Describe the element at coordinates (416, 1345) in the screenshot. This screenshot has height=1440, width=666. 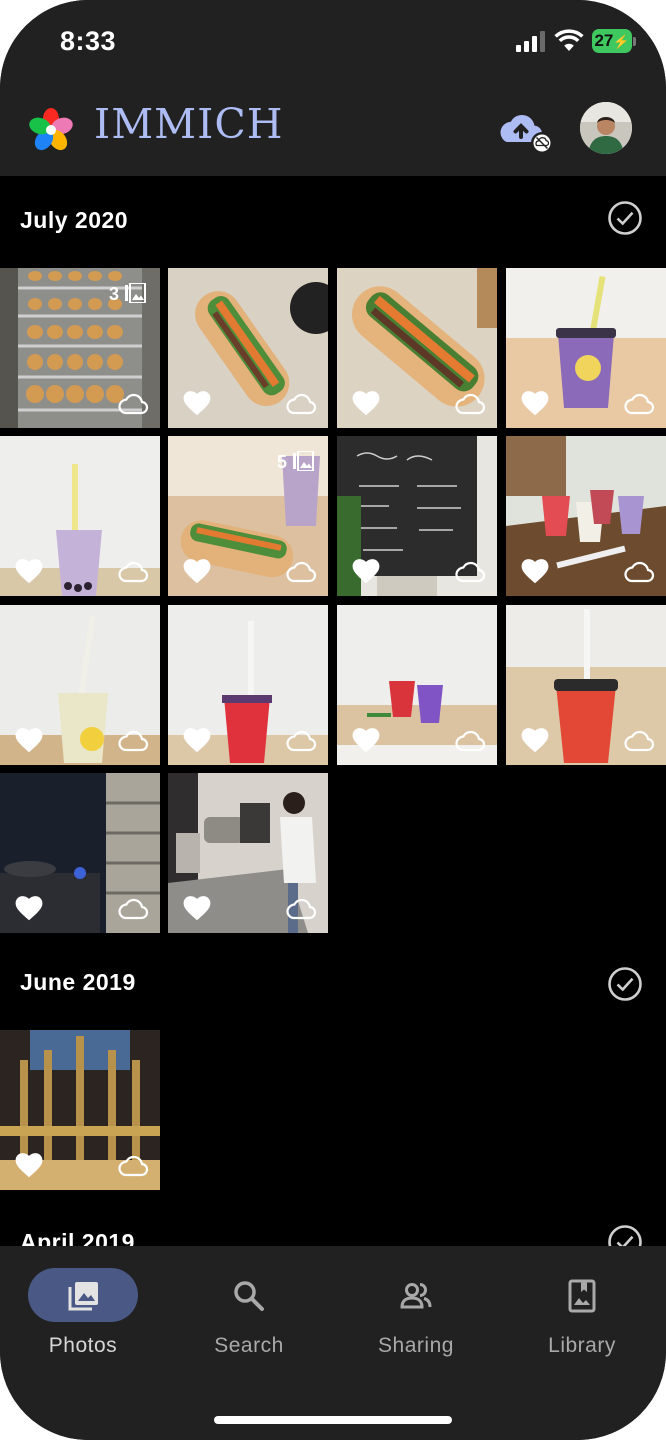
I see `nav-label: Sharing` at that location.